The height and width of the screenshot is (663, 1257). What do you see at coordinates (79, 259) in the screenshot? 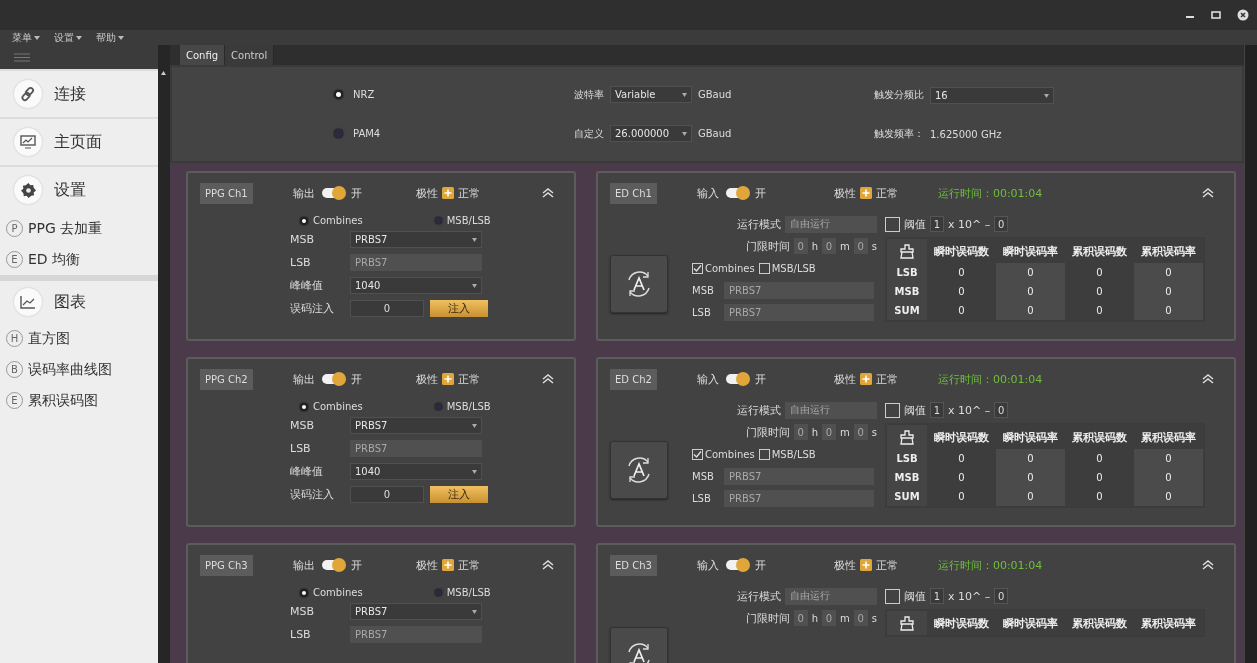
I see `sidebar-item: E ED 均衡` at bounding box center [79, 259].